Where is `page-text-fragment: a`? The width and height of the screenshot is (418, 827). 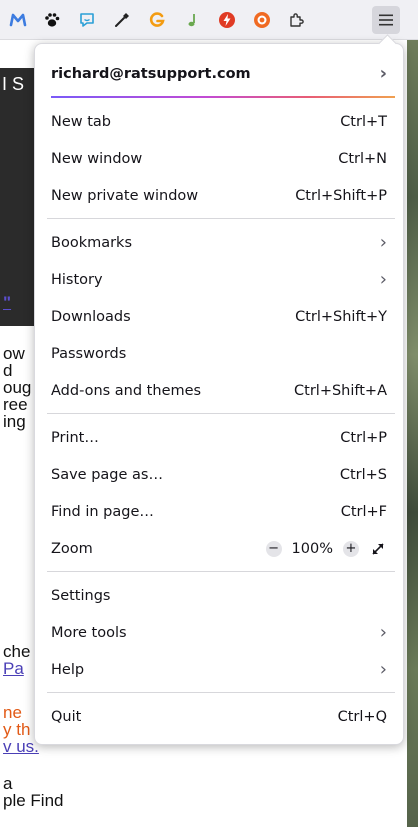
page-text-fragment: a is located at coordinates (8, 783).